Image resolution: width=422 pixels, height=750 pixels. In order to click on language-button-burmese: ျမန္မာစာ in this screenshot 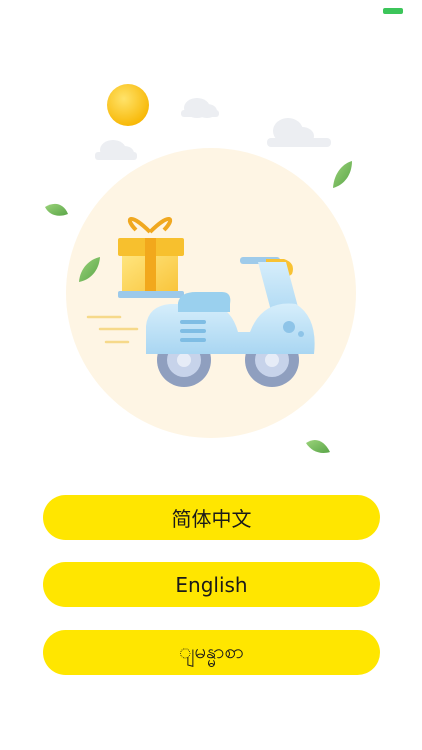, I will do `click(211, 652)`.